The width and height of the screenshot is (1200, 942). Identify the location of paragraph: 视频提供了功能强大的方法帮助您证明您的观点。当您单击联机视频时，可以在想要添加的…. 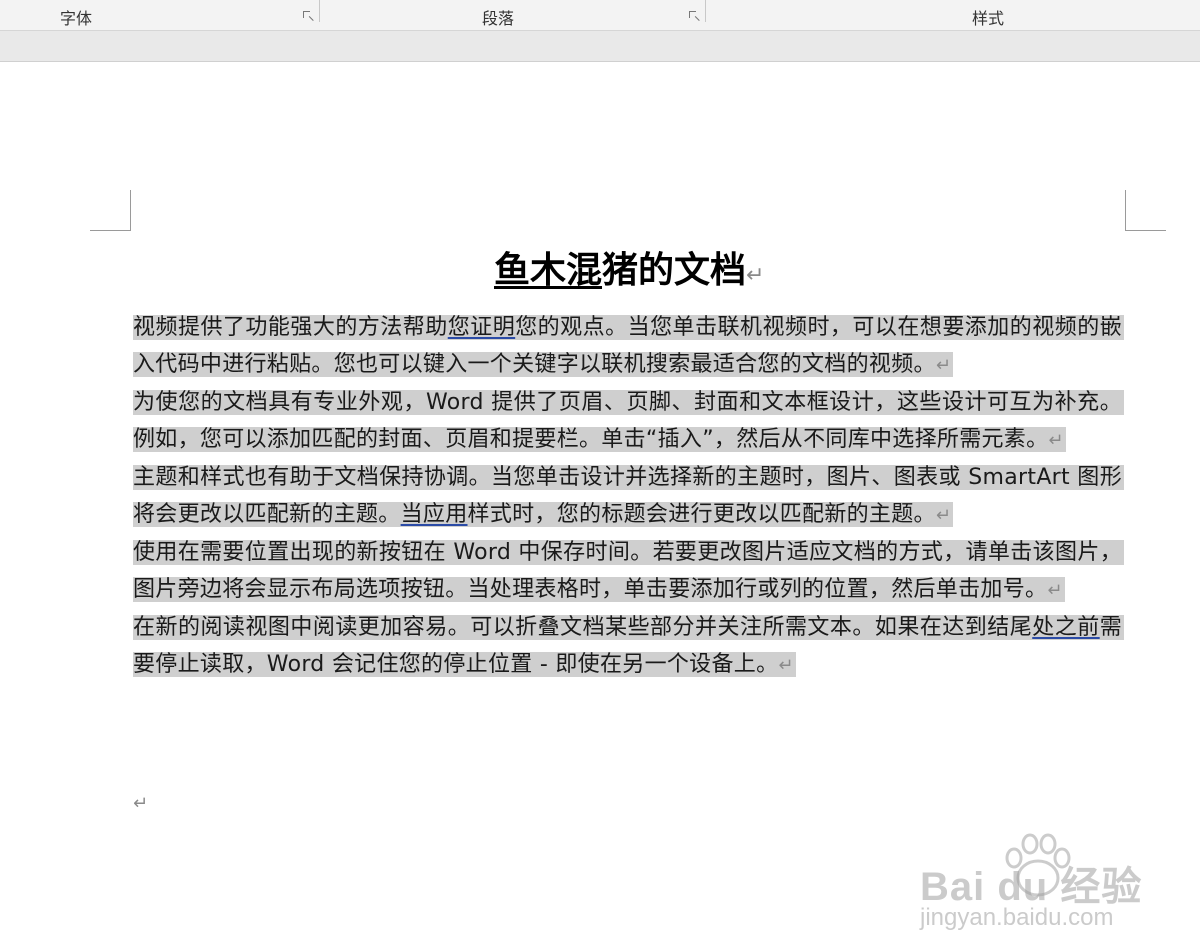
(628, 346).